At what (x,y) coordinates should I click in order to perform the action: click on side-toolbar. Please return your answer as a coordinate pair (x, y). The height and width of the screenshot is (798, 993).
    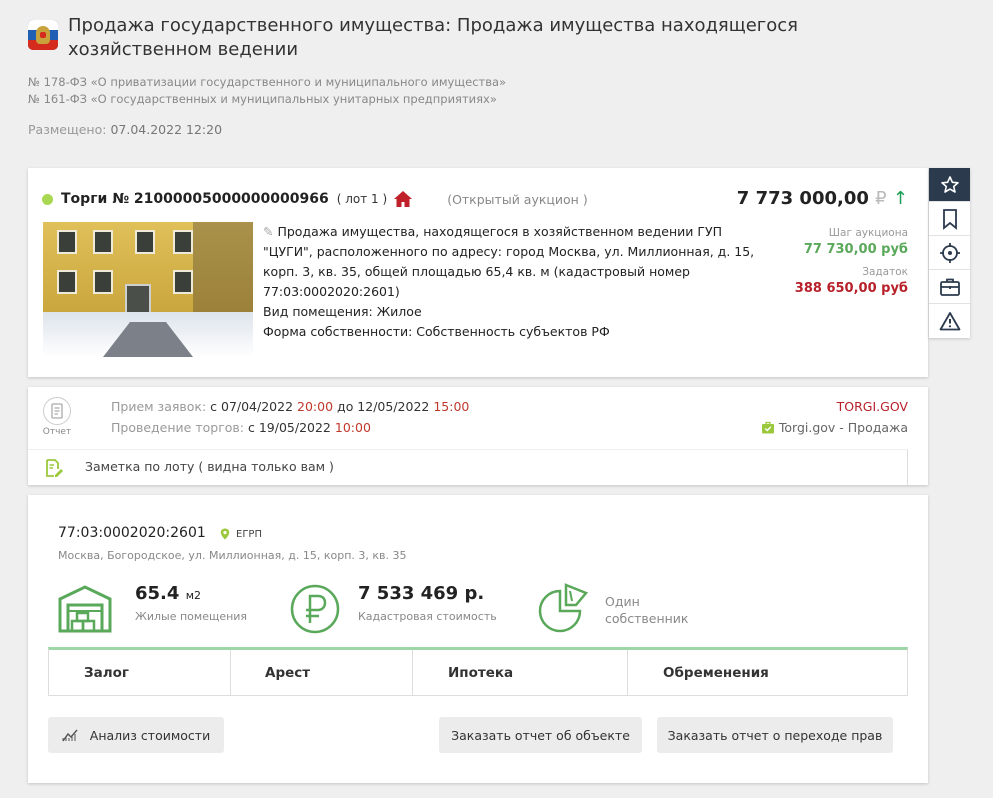
    Looking at the image, I should click on (949, 253).